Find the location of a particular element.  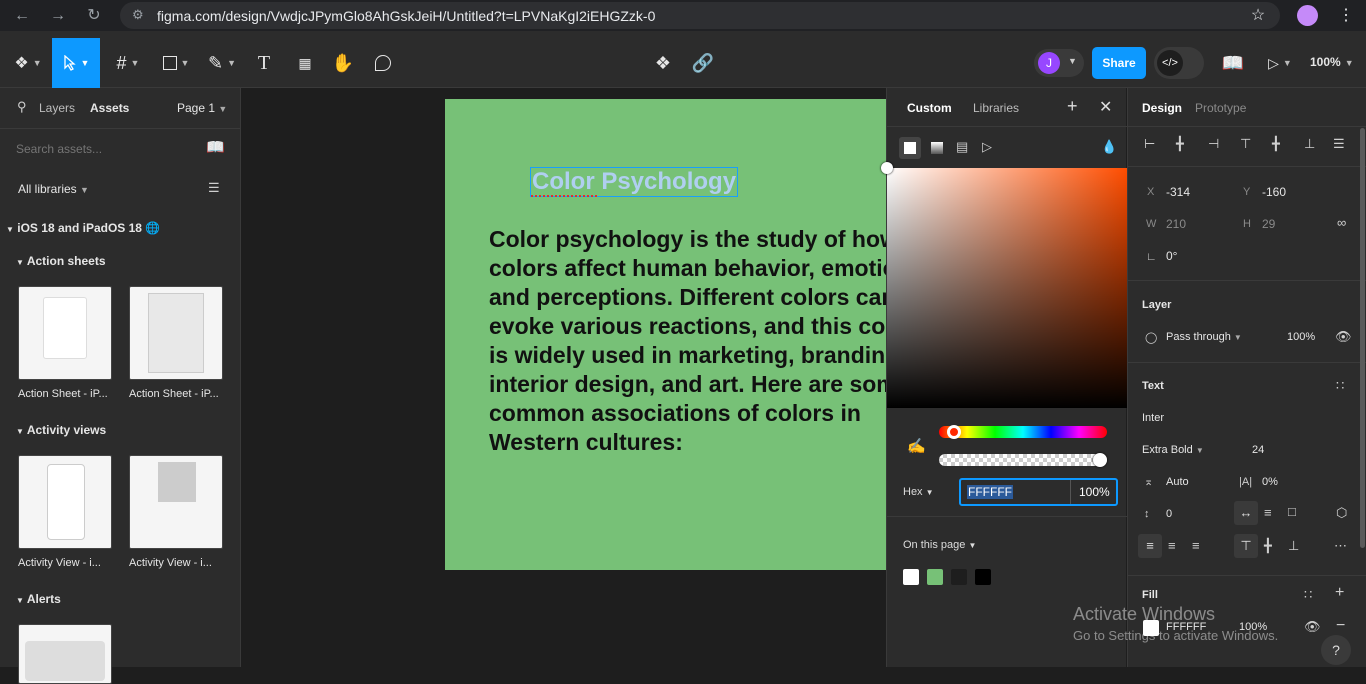

color-style-icon: 💧 is located at coordinates (1109, 147).